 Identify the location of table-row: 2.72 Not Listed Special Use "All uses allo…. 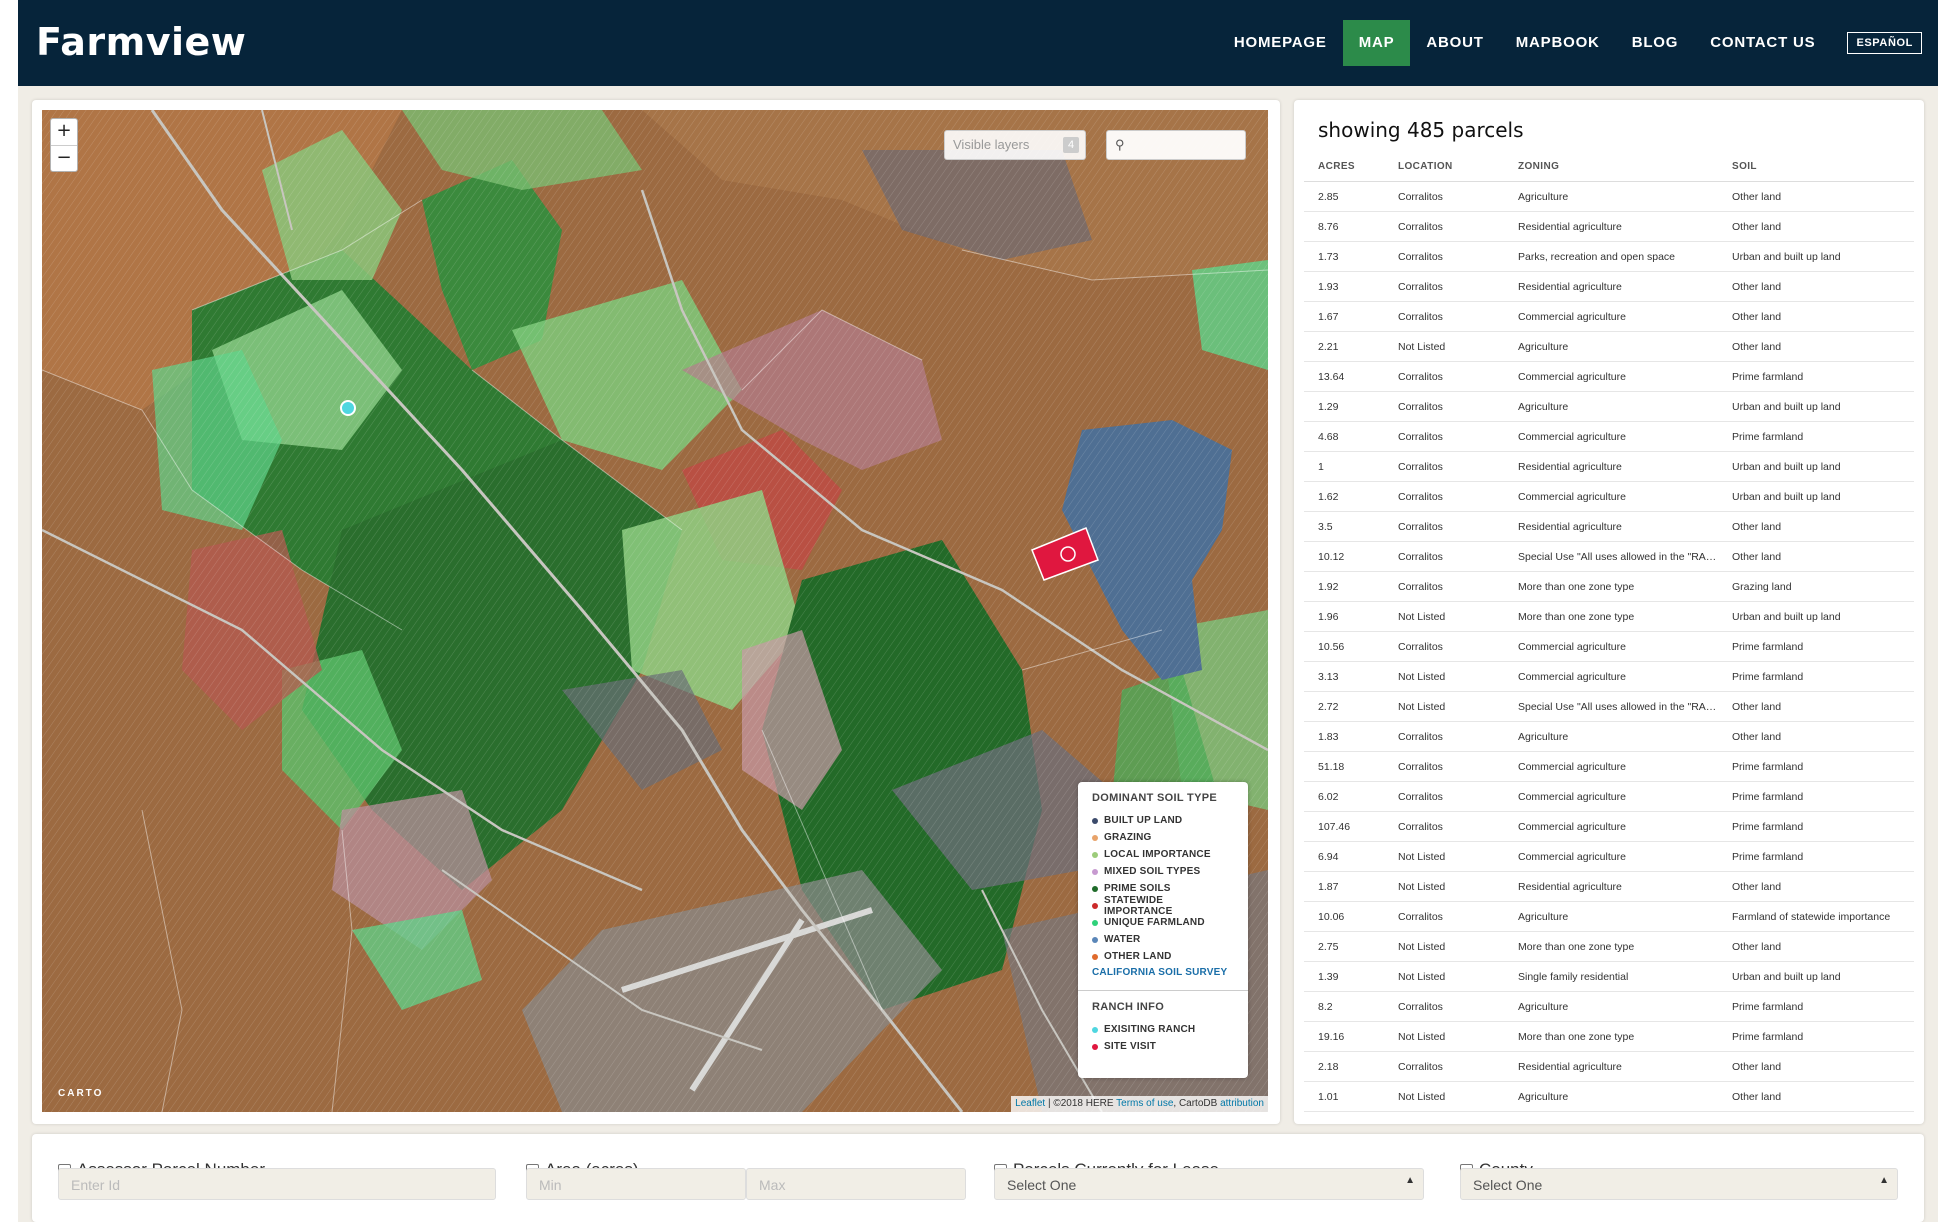
(1609, 707).